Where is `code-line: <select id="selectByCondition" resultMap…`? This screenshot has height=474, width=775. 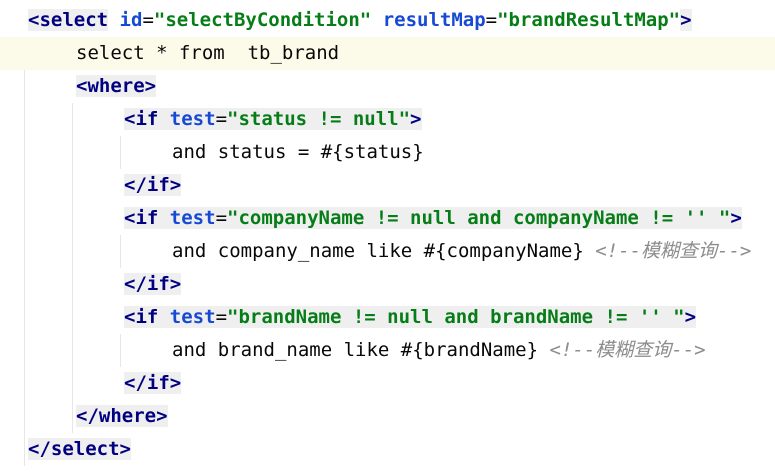
code-line: <select id="selectByCondition" resultMap… is located at coordinates (387, 20).